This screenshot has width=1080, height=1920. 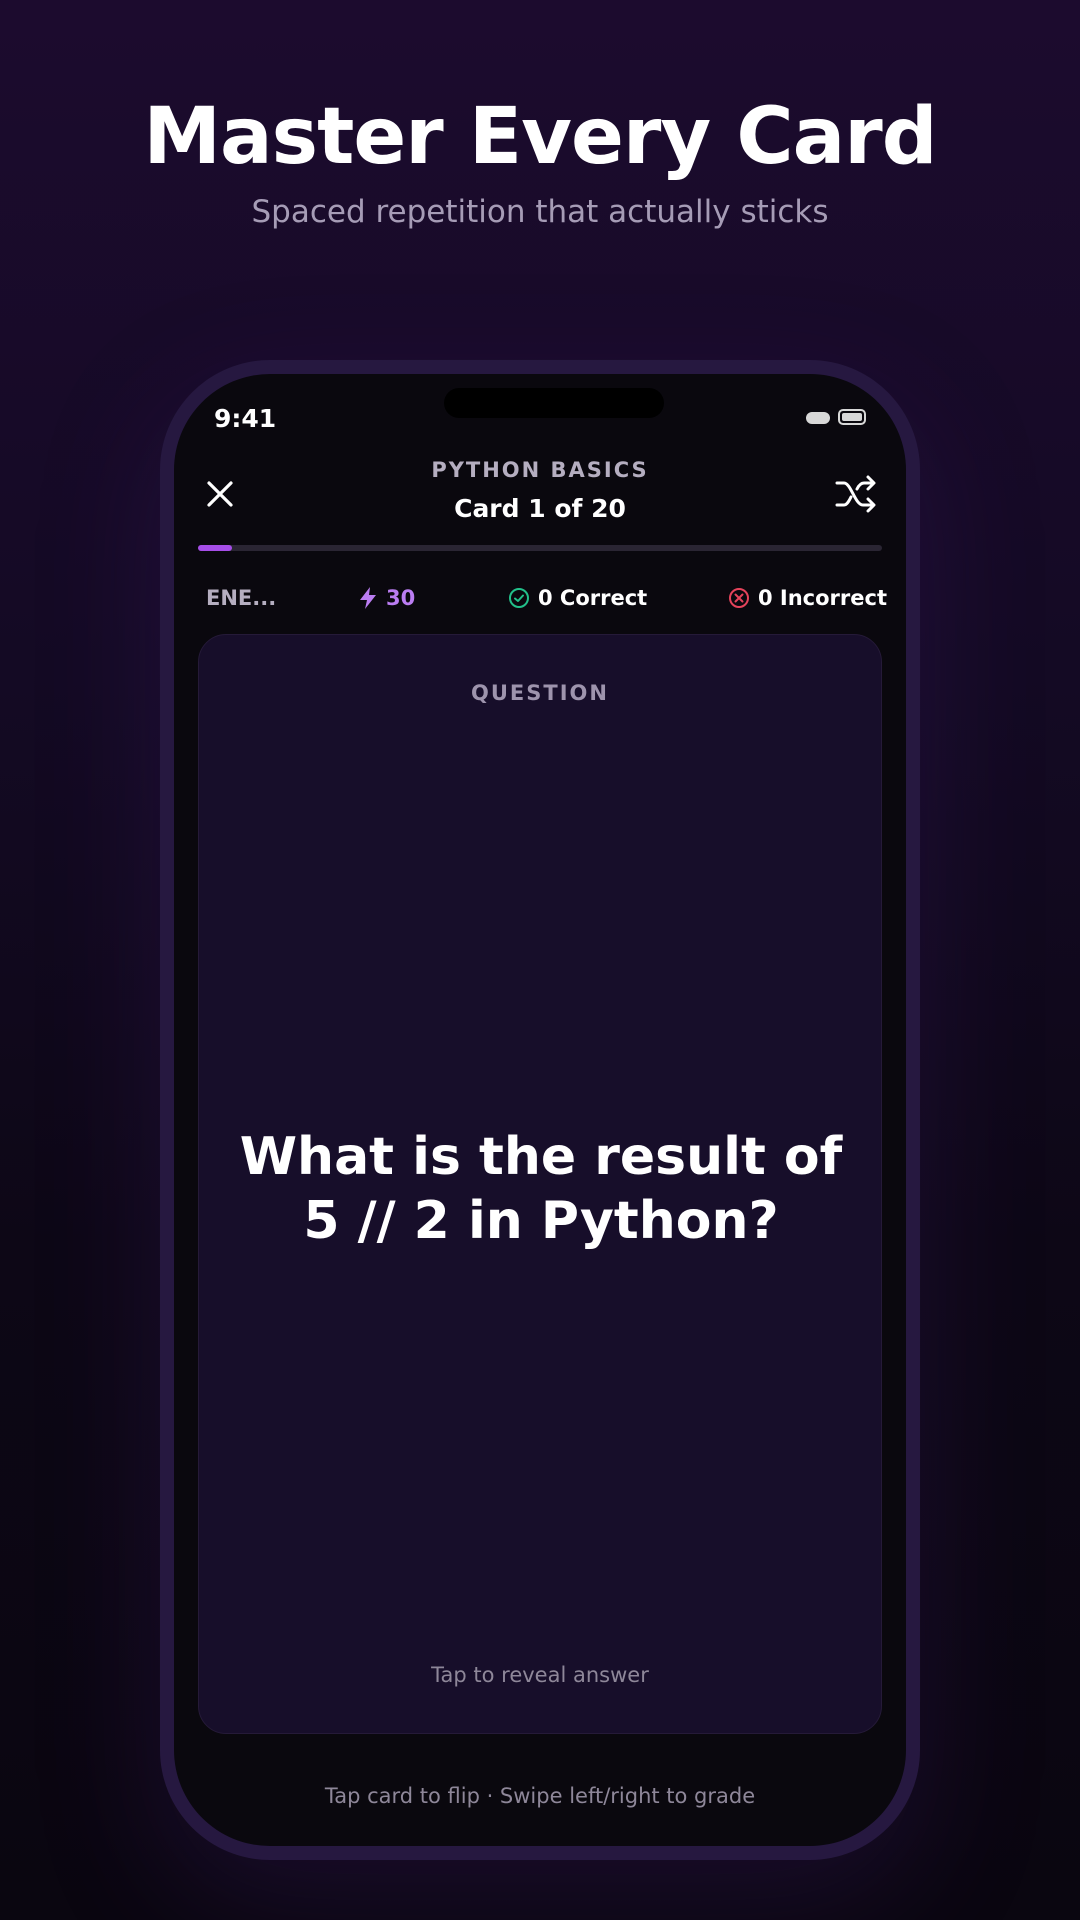 I want to click on progress-fill, so click(x=215, y=548).